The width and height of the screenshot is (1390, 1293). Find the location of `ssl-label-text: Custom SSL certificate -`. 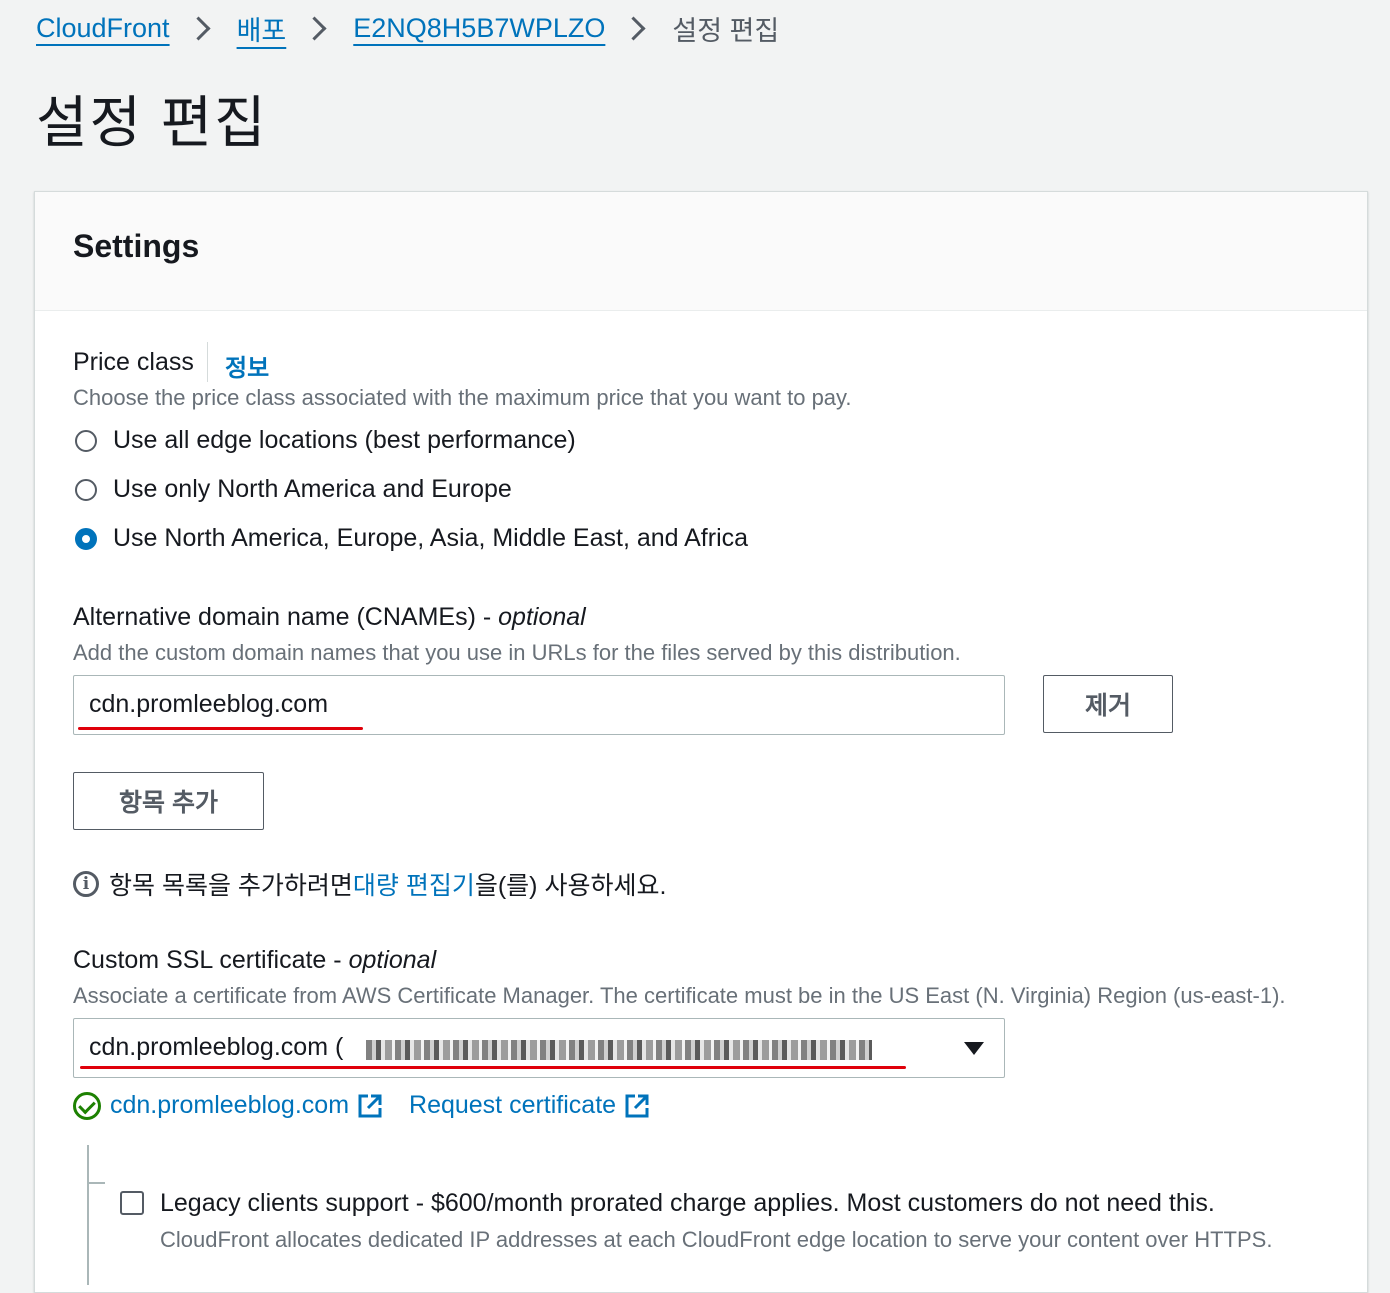

ssl-label-text: Custom SSL certificate - is located at coordinates (211, 960).